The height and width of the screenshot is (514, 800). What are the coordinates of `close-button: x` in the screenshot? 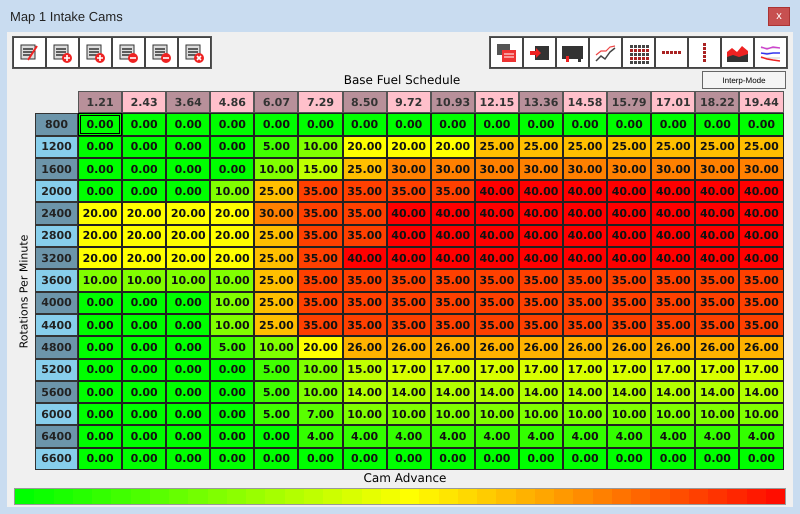 It's located at (779, 16).